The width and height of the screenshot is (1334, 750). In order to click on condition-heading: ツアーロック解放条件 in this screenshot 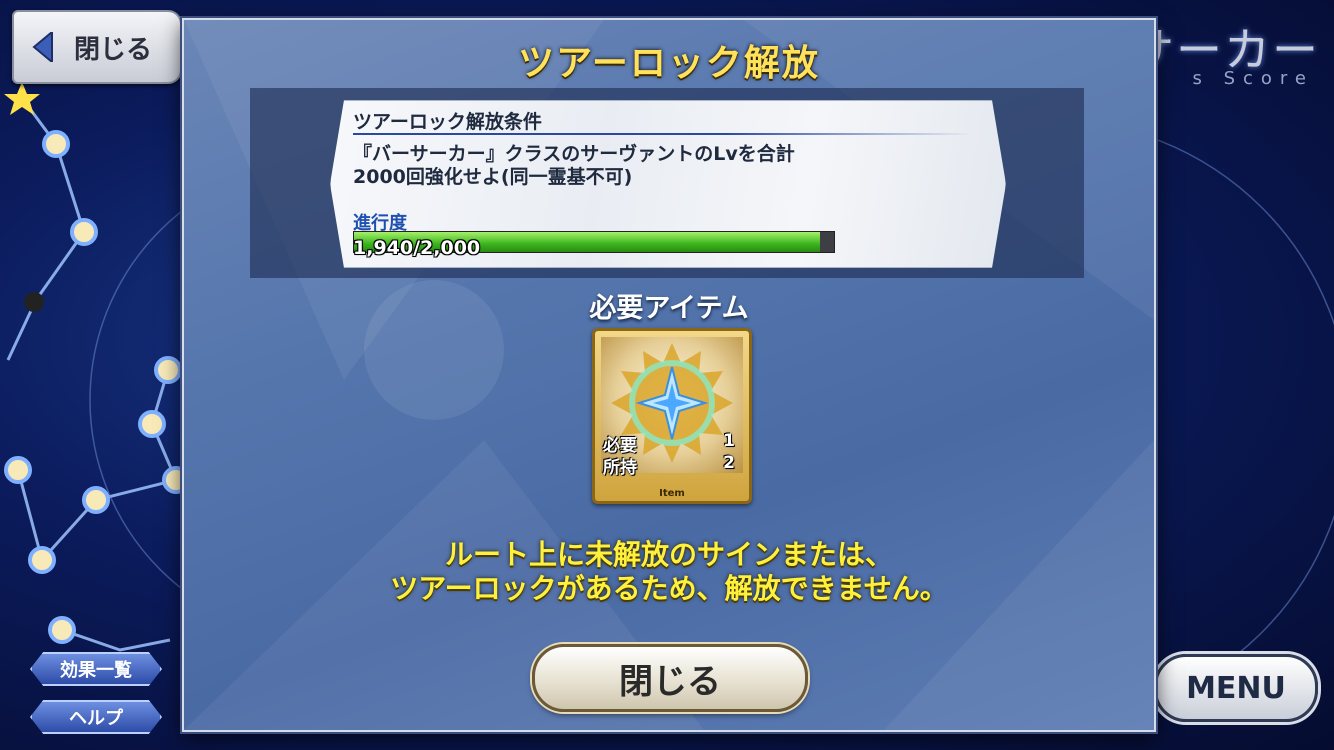, I will do `click(447, 122)`.